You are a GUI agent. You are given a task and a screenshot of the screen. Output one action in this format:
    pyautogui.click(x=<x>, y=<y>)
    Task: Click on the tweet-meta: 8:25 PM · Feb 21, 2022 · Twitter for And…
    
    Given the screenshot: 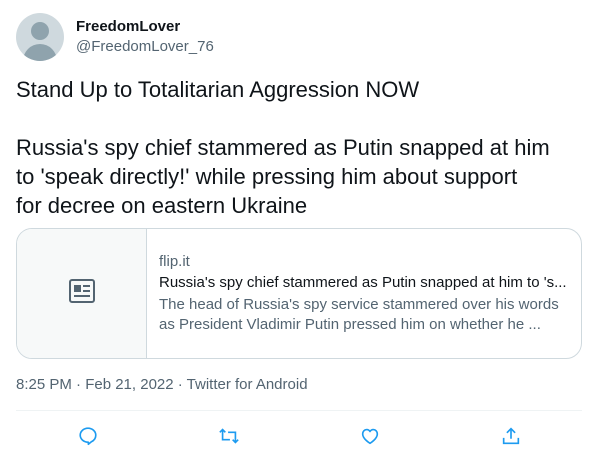 What is the action you would take?
    pyautogui.click(x=162, y=385)
    